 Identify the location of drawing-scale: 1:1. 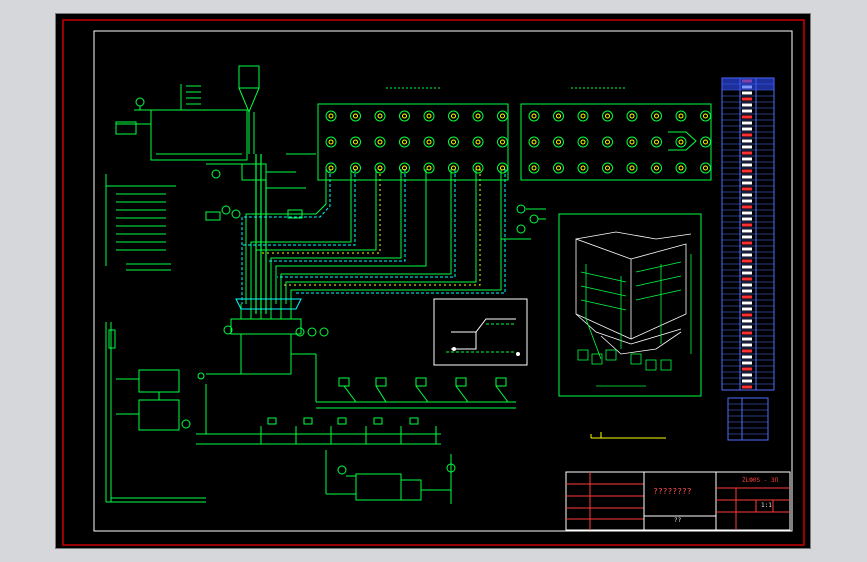
(766, 505).